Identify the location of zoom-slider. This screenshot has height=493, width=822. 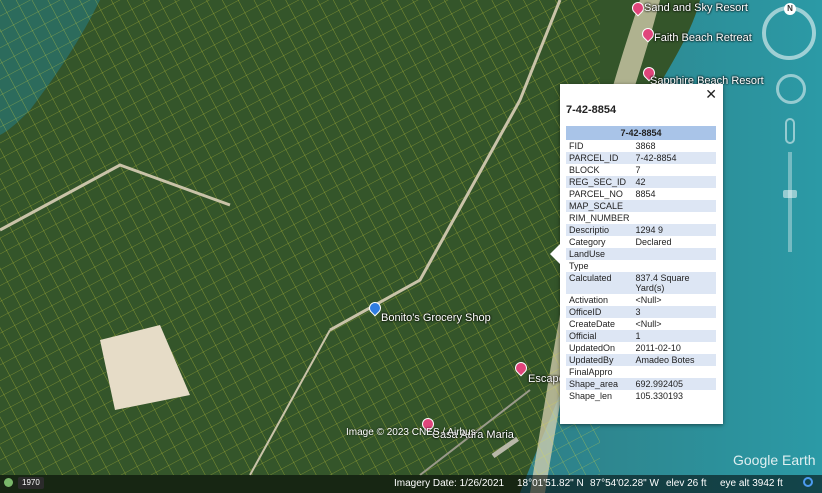
(790, 202).